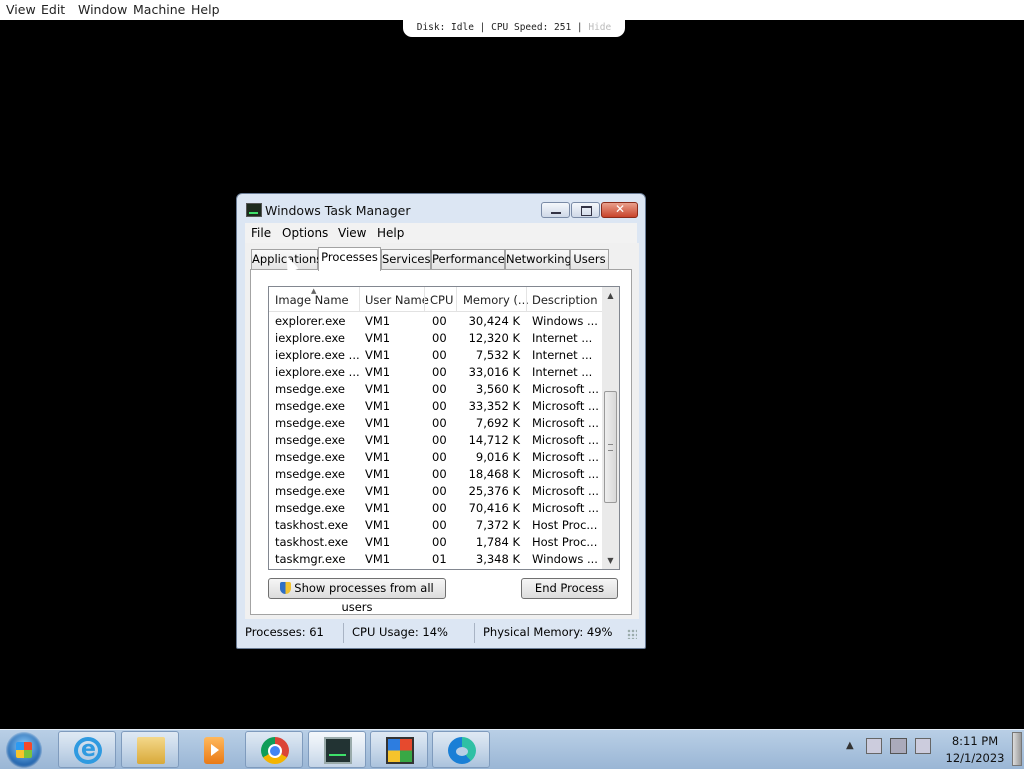 This screenshot has width=1024, height=769. What do you see at coordinates (497, 423) in the screenshot?
I see `cell-memory: 7,692 K` at bounding box center [497, 423].